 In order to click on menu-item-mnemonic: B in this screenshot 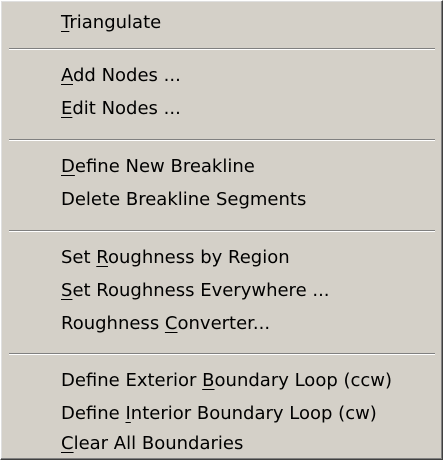, I will do `click(208, 380)`.